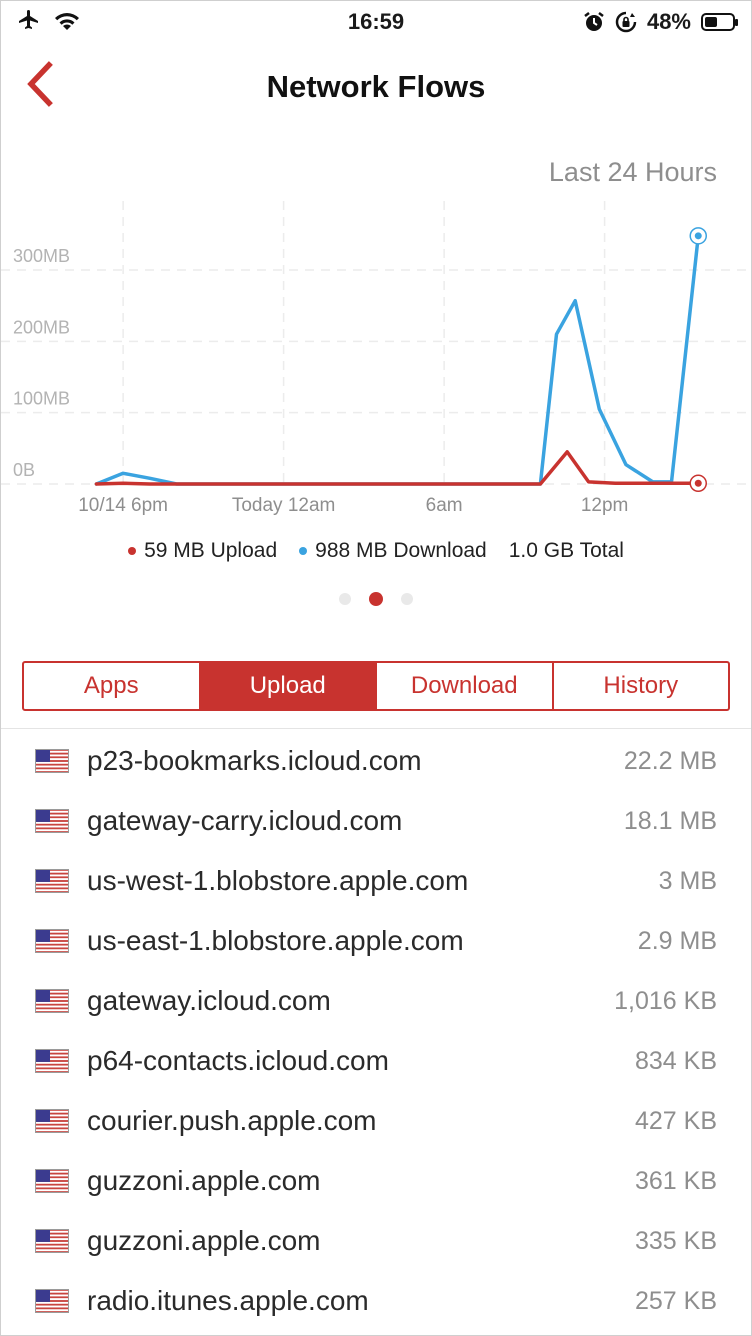 Image resolution: width=752 pixels, height=1336 pixels. I want to click on battery-level, so click(711, 22).